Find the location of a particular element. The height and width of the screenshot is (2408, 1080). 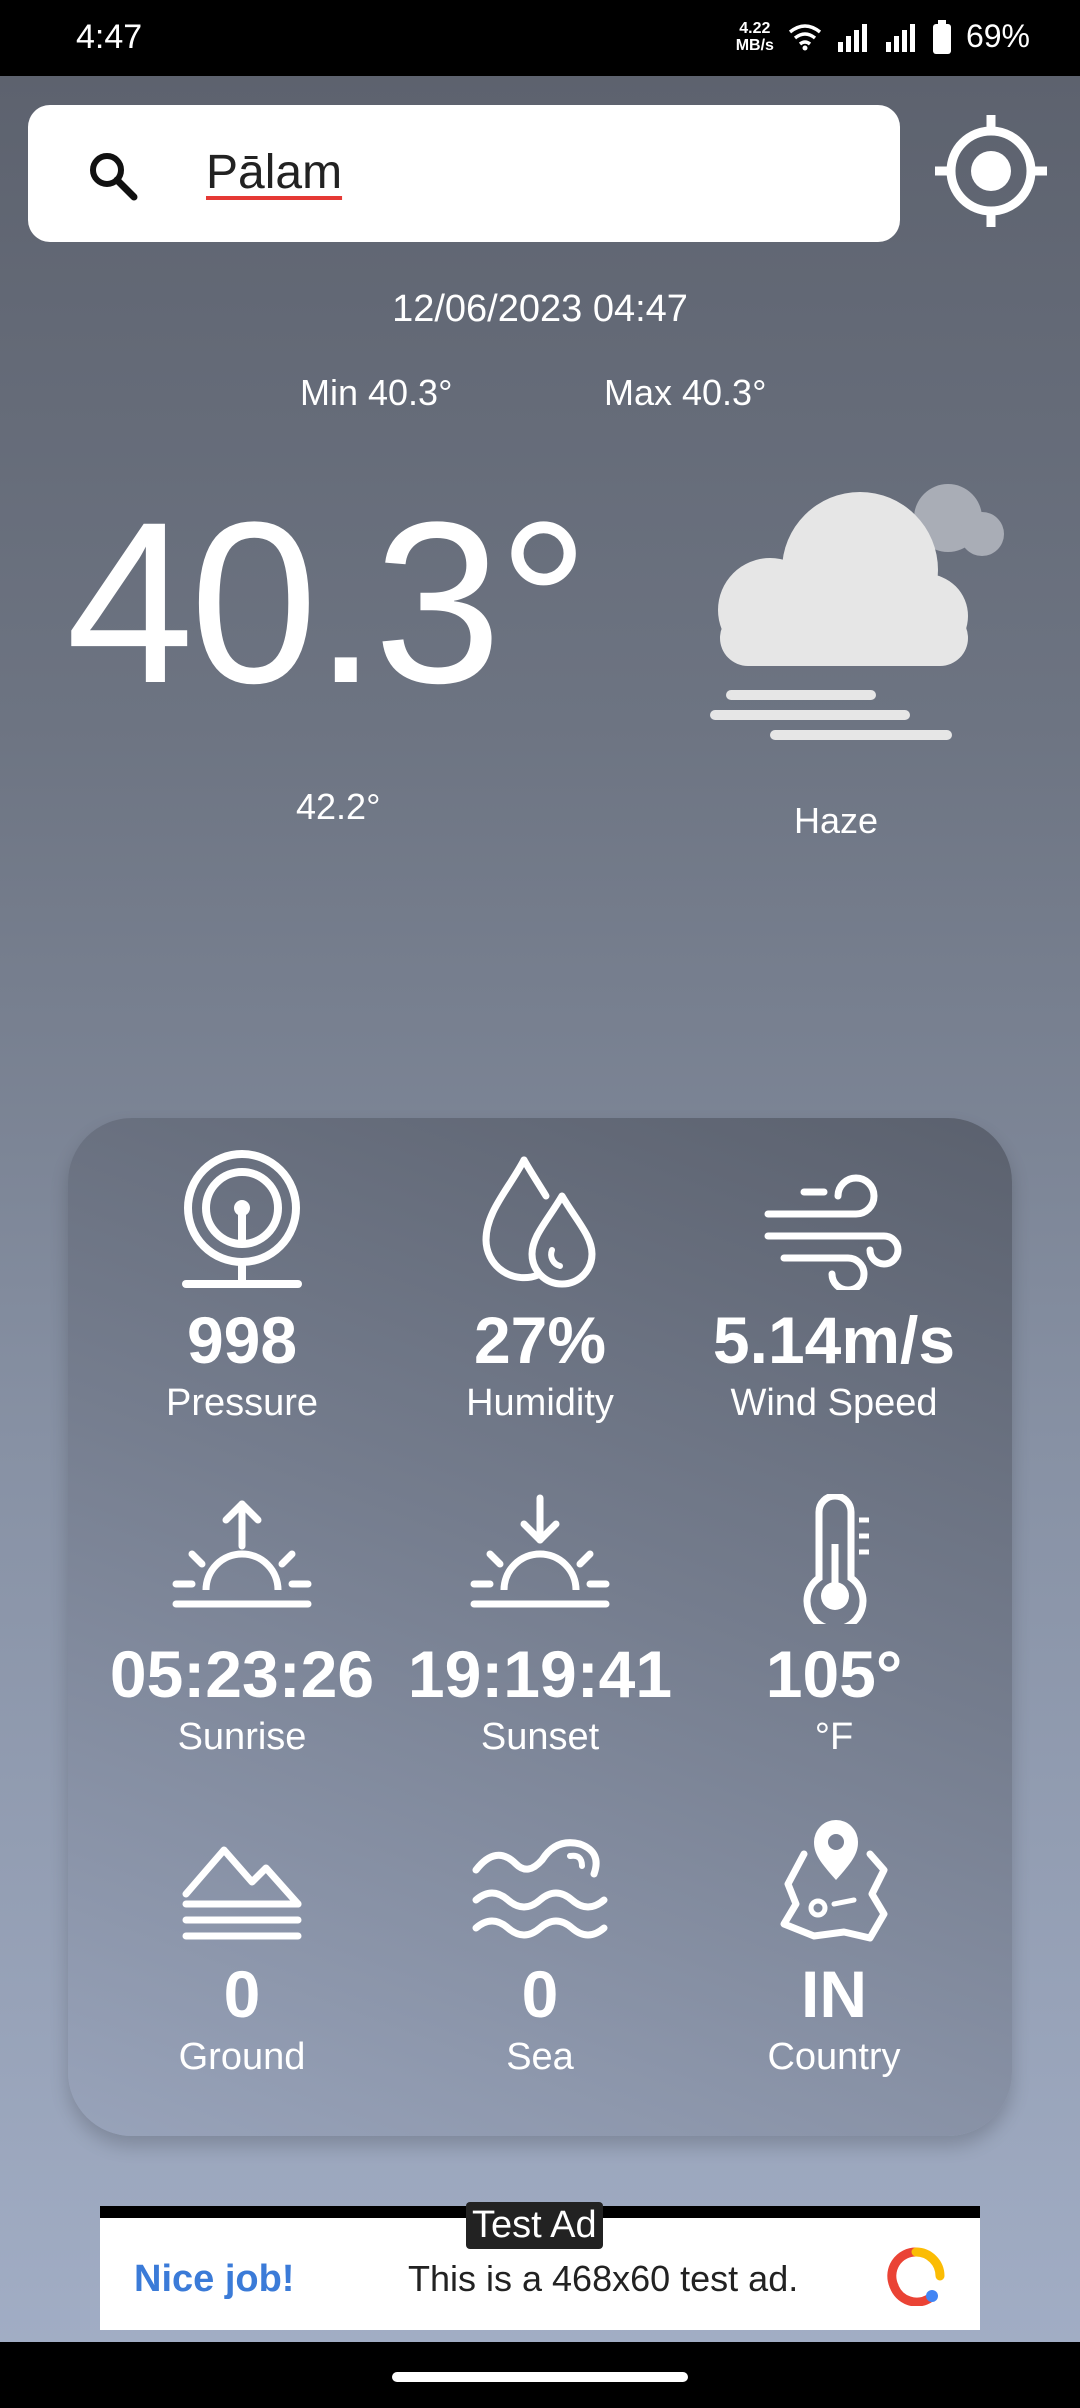

network-speed: 4.22 MB/s is located at coordinates (754, 36).